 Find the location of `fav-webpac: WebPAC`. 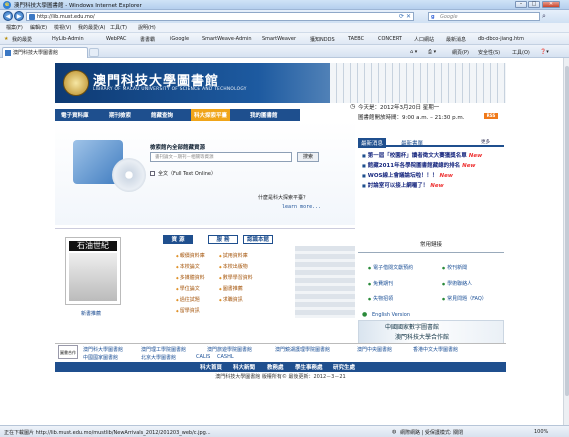

fav-webpac: WebPAC is located at coordinates (116, 39).